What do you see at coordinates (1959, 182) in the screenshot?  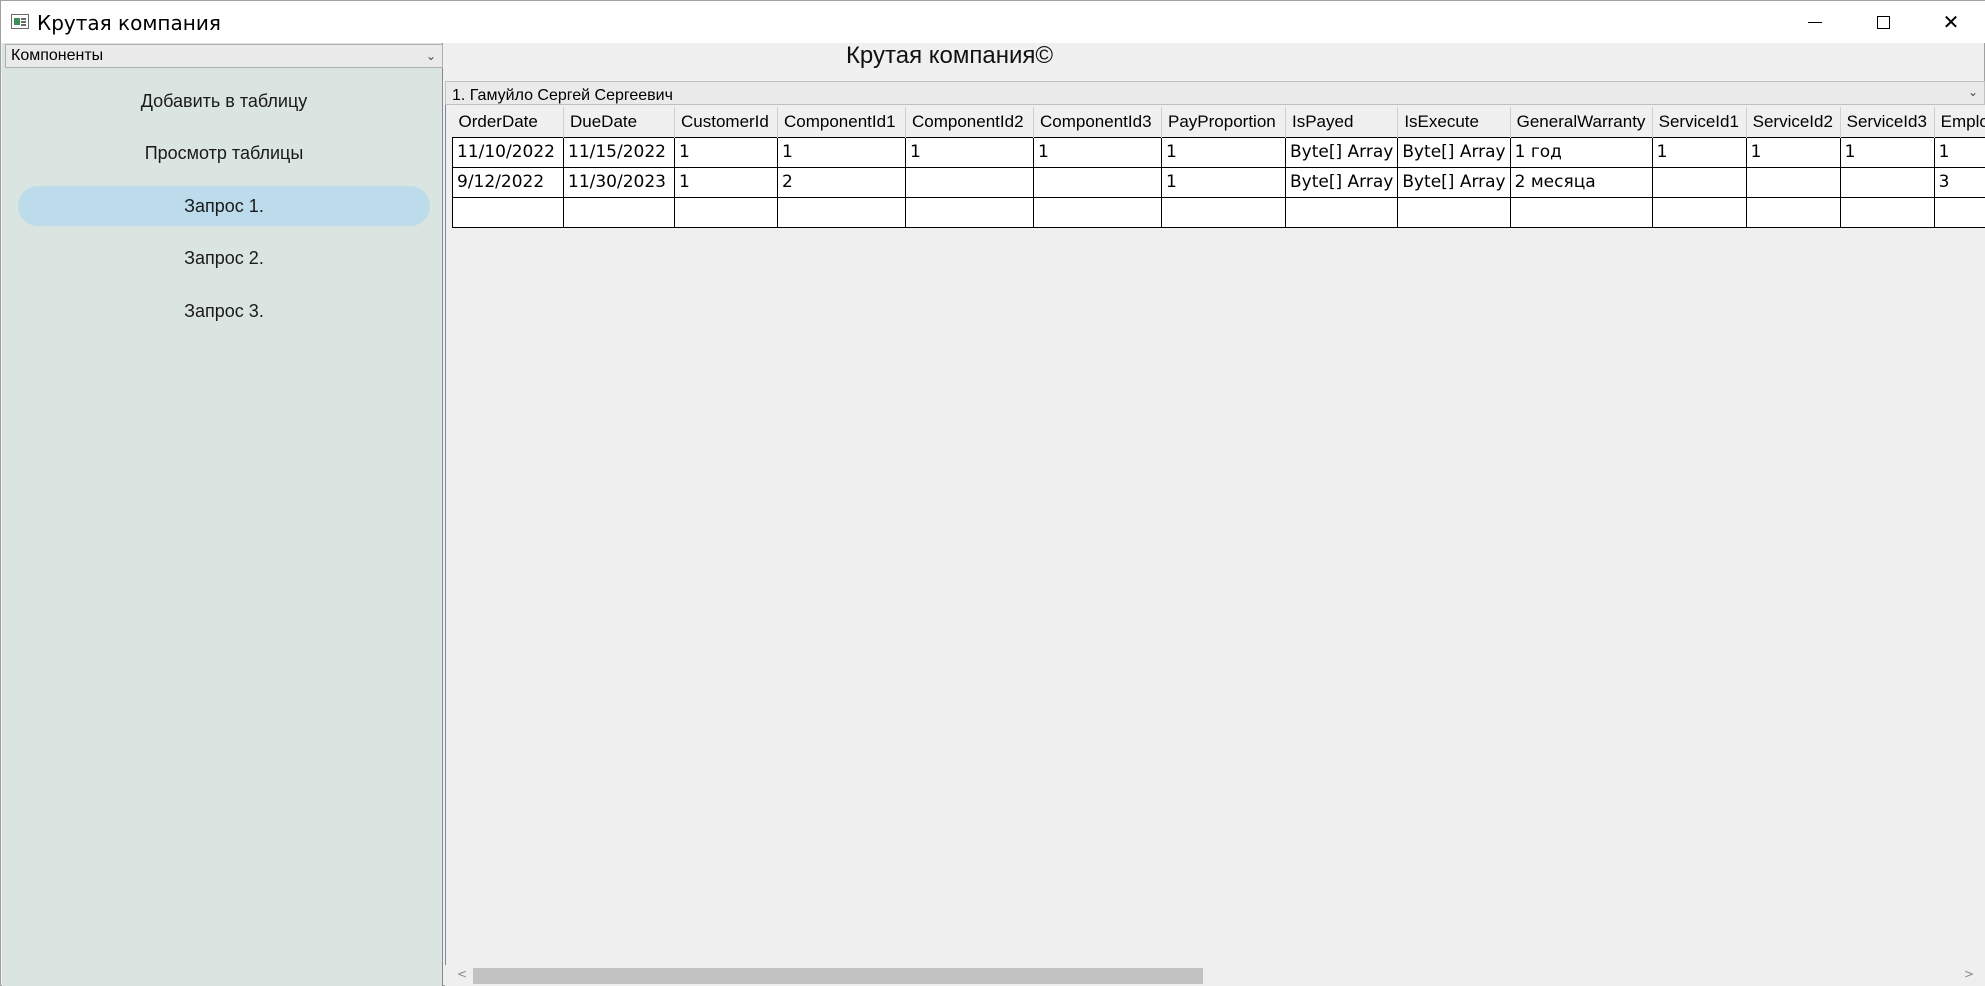 I see `table-cell: 3` at bounding box center [1959, 182].